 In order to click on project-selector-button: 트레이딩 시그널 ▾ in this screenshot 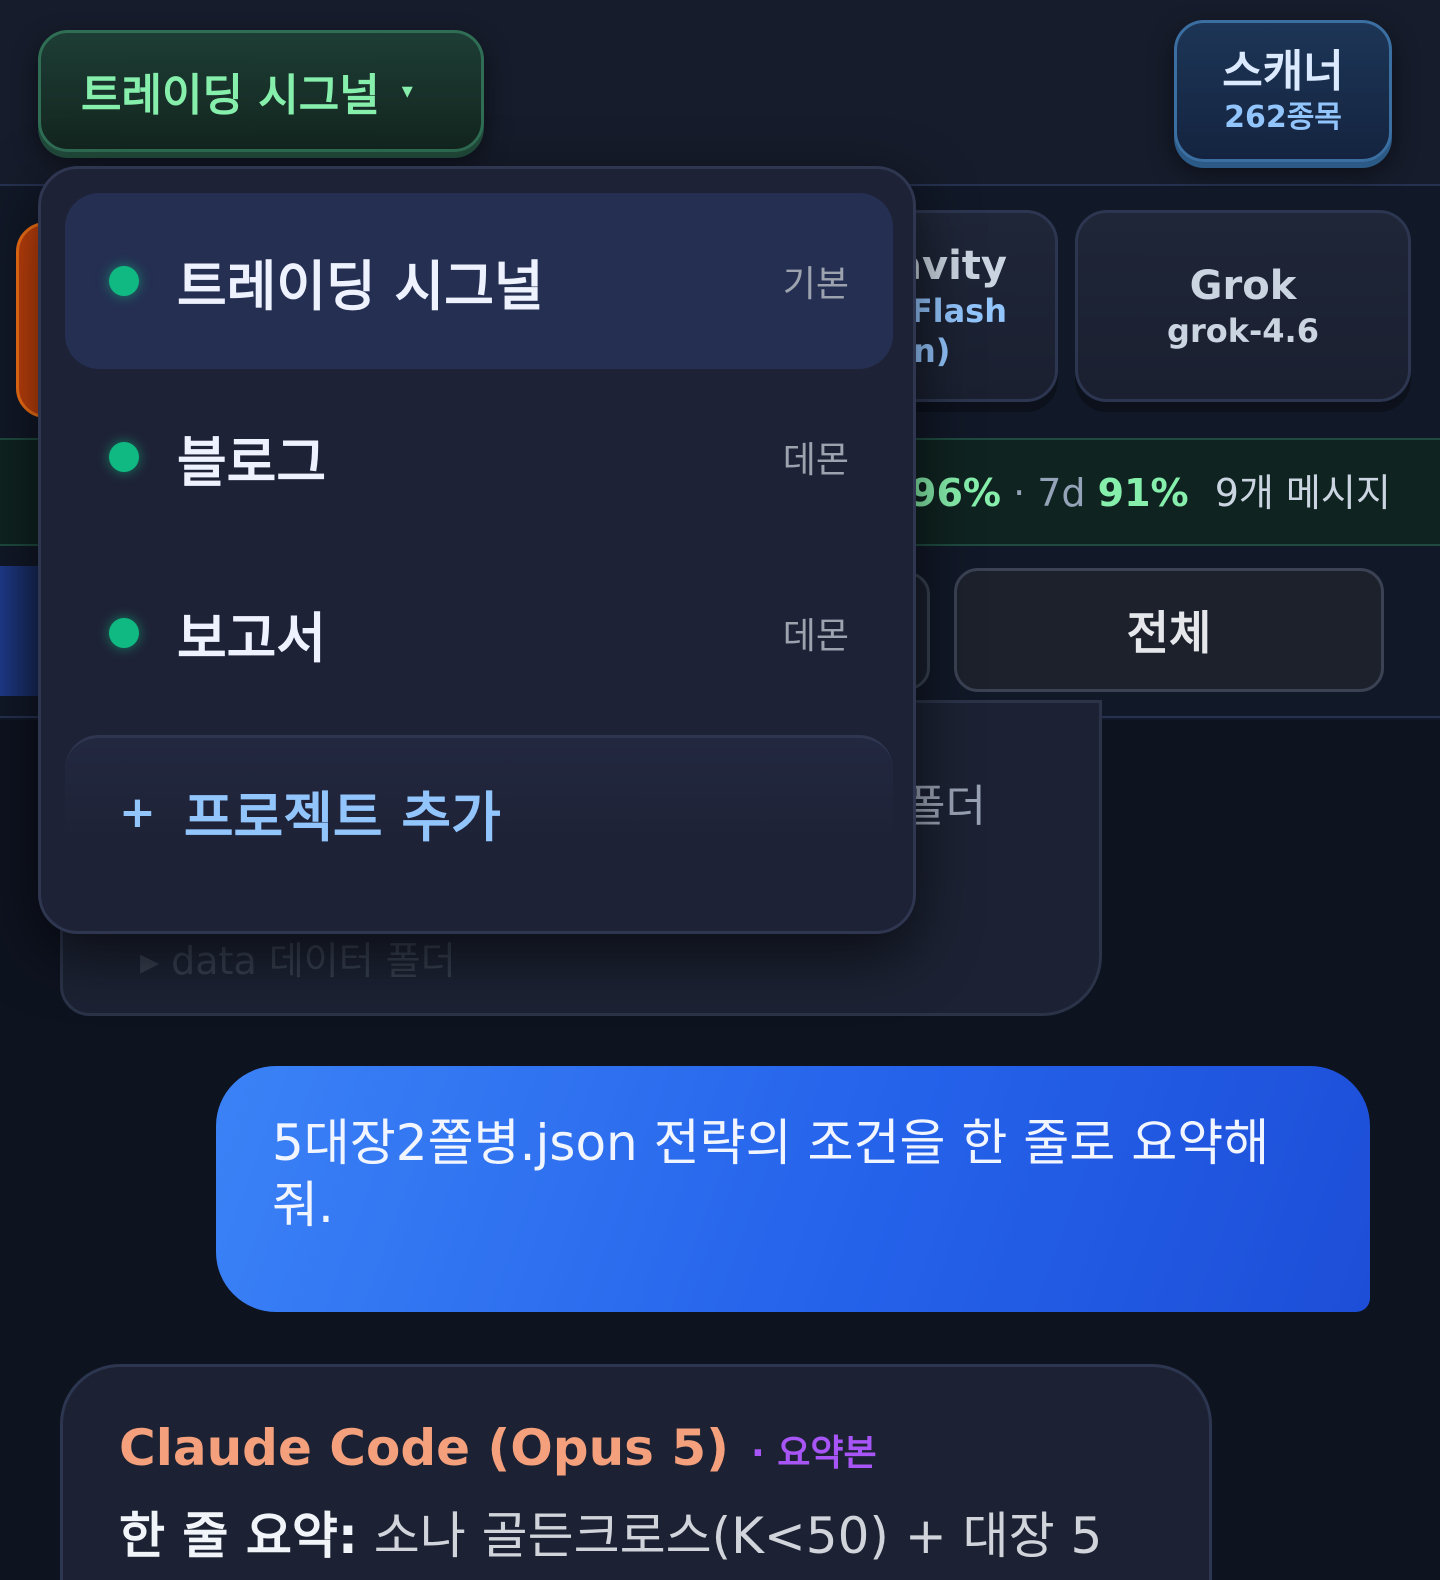, I will do `click(261, 91)`.